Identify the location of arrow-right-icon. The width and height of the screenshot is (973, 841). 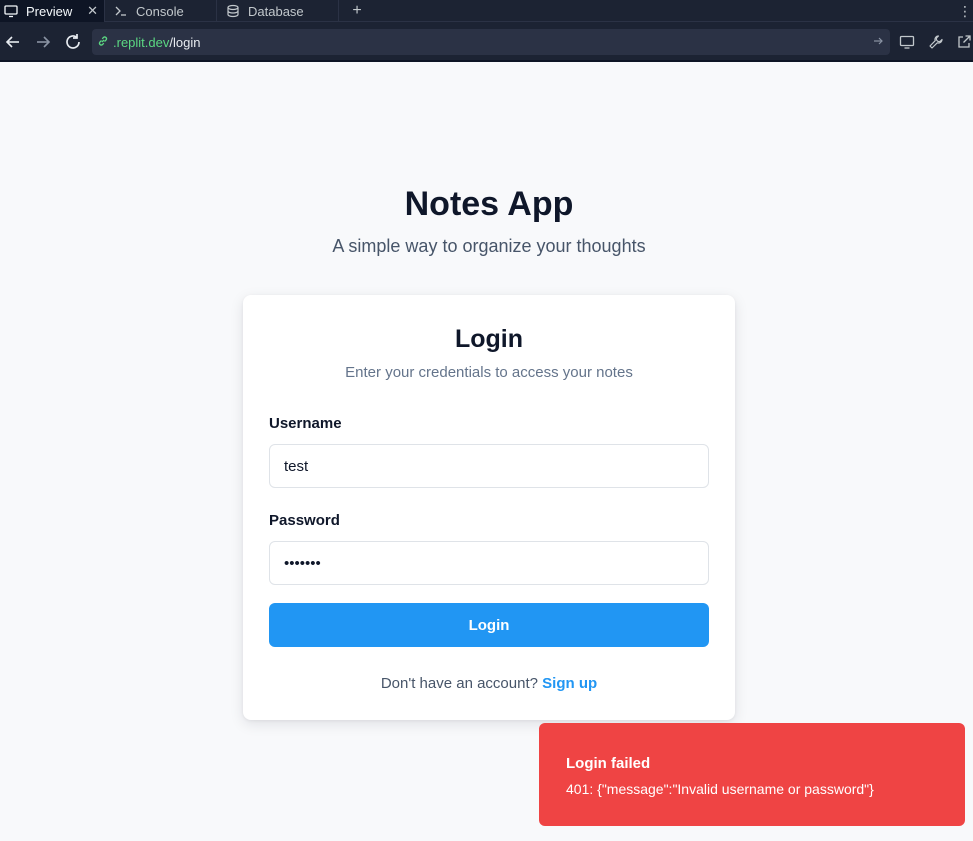
(44, 42).